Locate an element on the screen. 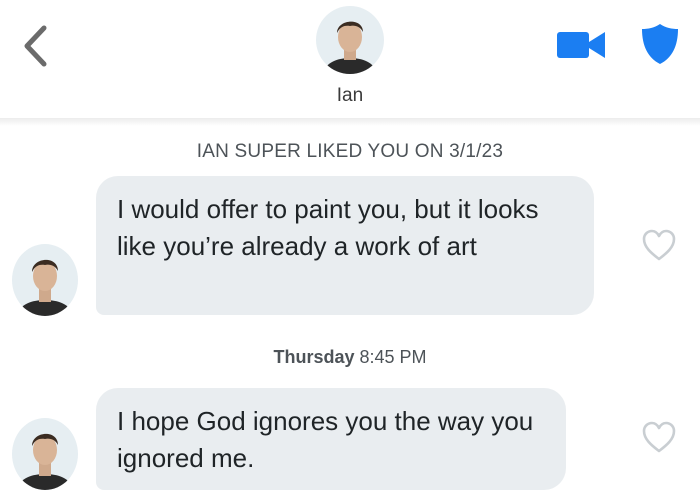 The height and width of the screenshot is (498, 700). video-call-button is located at coordinates (581, 45).